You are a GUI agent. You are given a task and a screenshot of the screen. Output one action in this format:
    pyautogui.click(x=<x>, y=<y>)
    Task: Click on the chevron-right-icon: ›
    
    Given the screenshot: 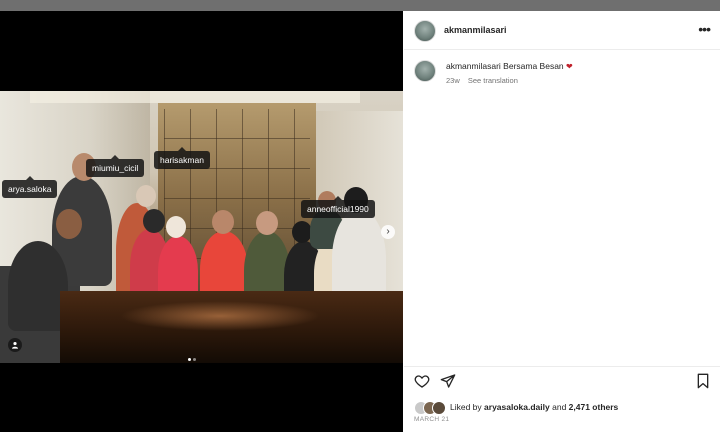 What is the action you would take?
    pyautogui.click(x=388, y=232)
    